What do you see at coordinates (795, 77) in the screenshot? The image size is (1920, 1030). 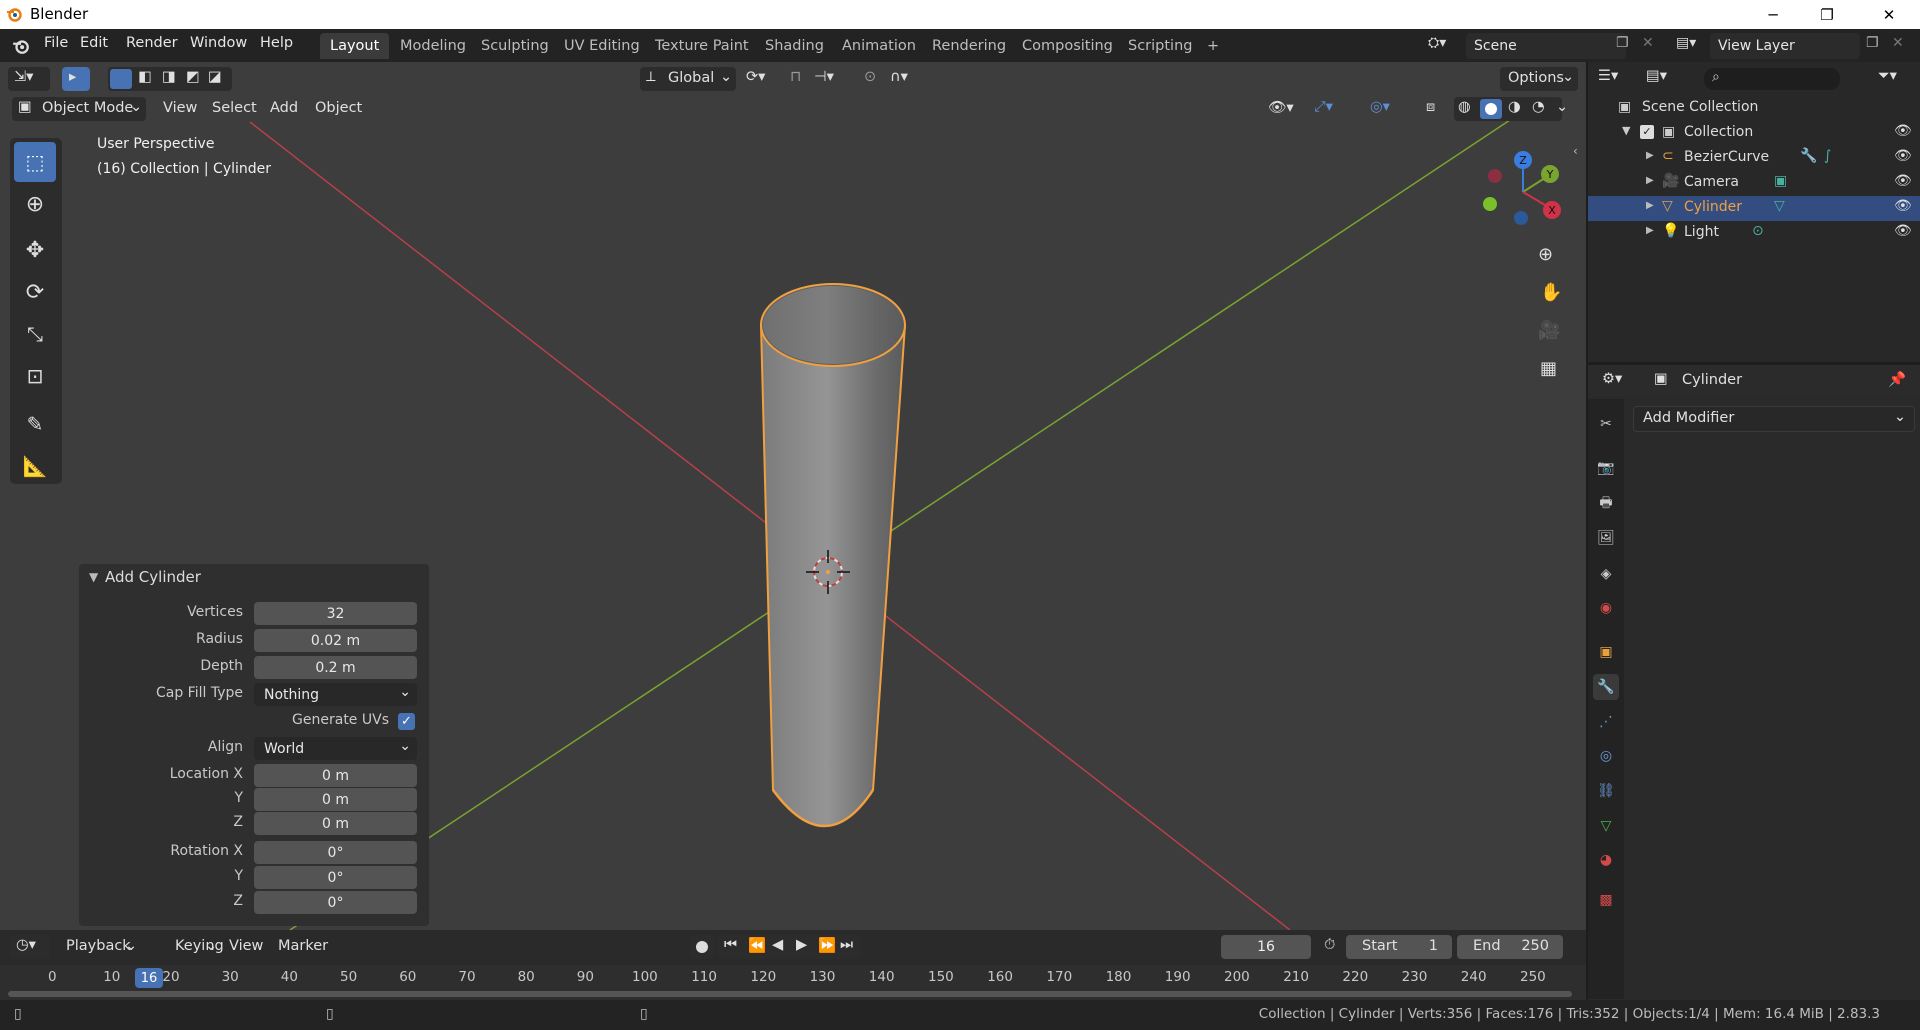 I see `snap-icon: ⊓` at bounding box center [795, 77].